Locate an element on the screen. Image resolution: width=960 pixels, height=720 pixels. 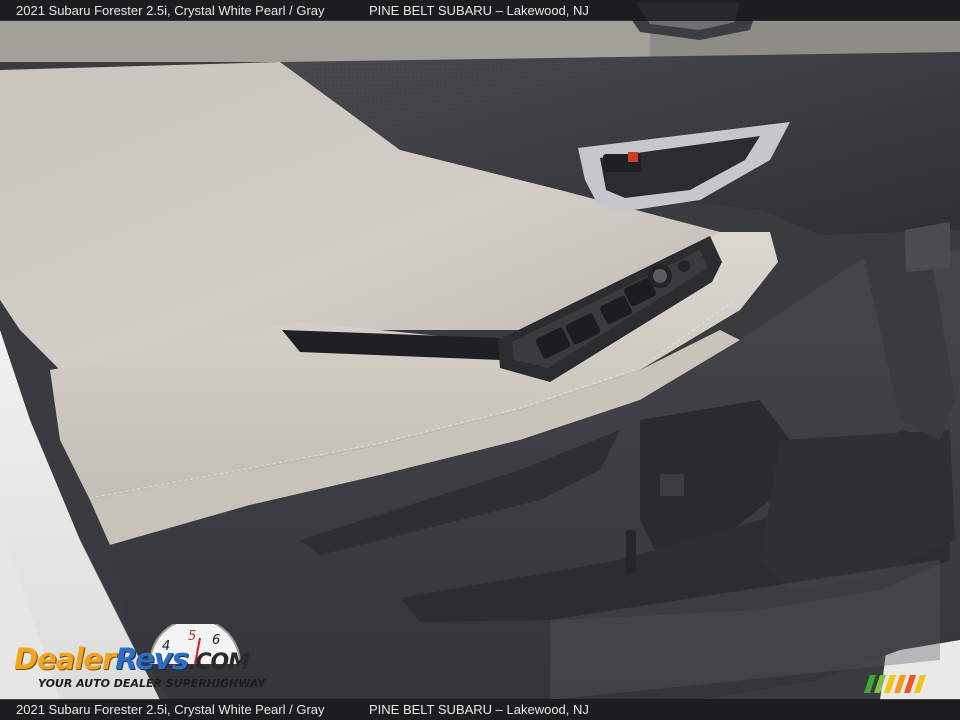
logo-tagline: YOUR AUTO DEALER SUPERHIGHWAY is located at coordinates (152, 683).